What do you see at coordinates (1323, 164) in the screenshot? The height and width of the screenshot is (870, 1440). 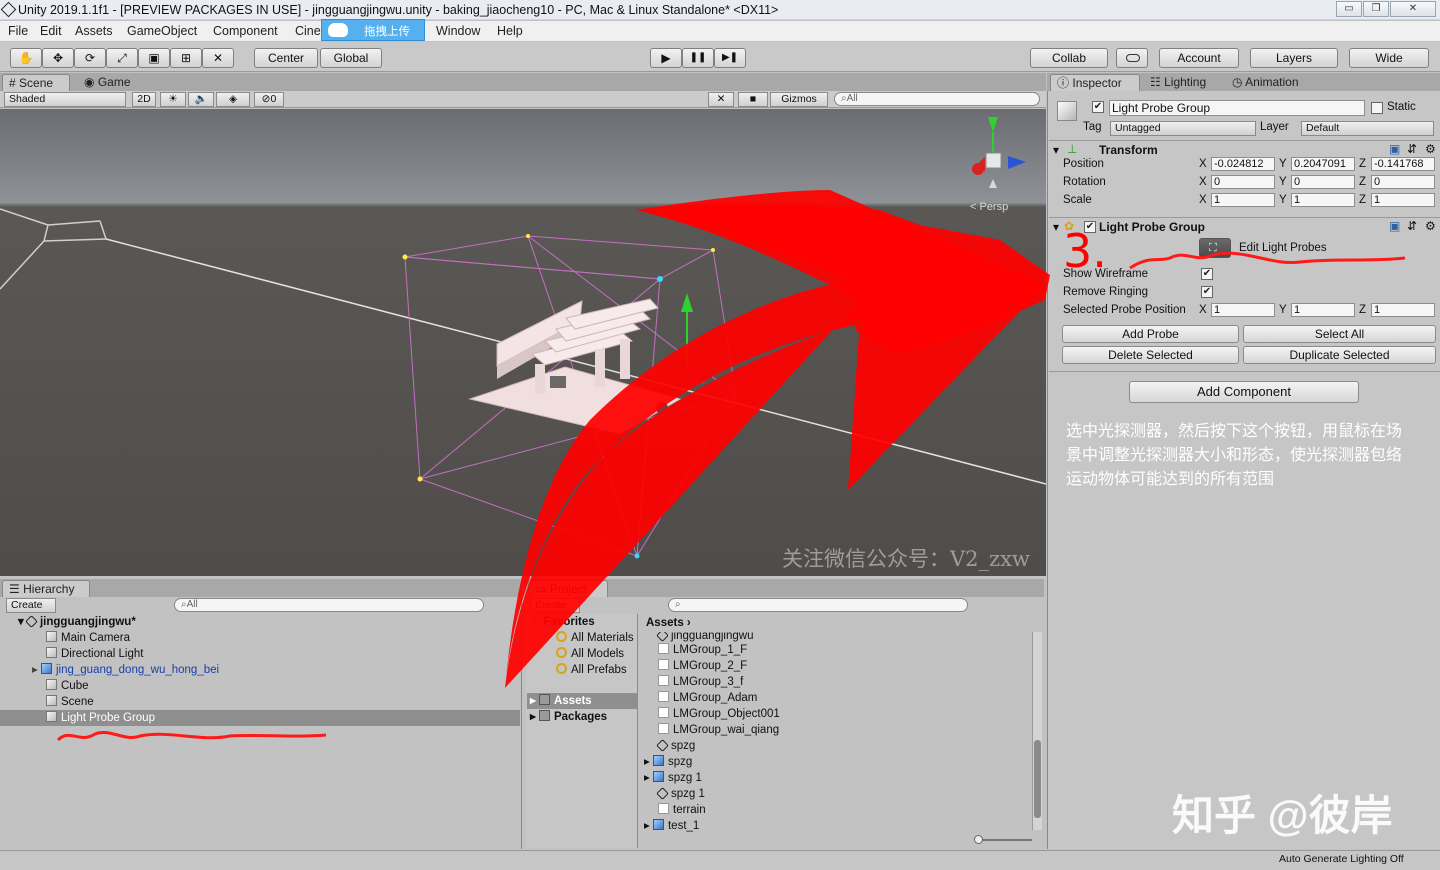 I see `position-y-field: 0.2047091` at bounding box center [1323, 164].